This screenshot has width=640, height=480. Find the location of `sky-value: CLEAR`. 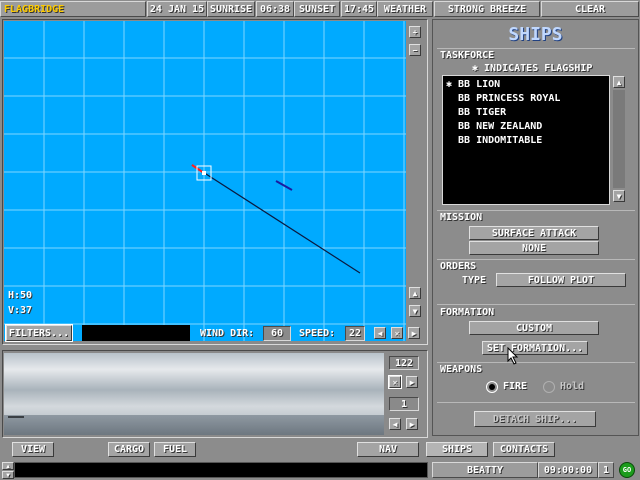

sky-value: CLEAR is located at coordinates (590, 9).